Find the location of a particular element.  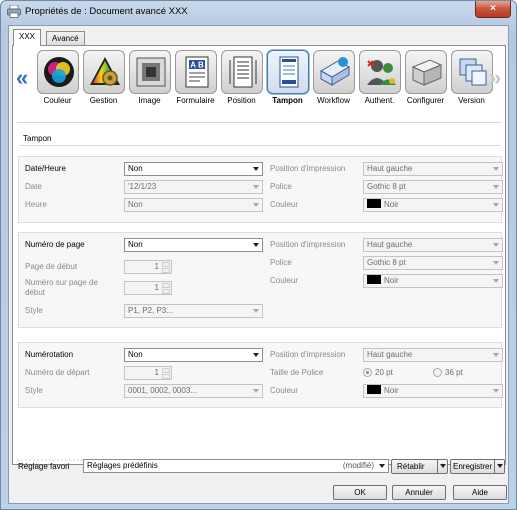

increment-icon is located at coordinates (166, 285).